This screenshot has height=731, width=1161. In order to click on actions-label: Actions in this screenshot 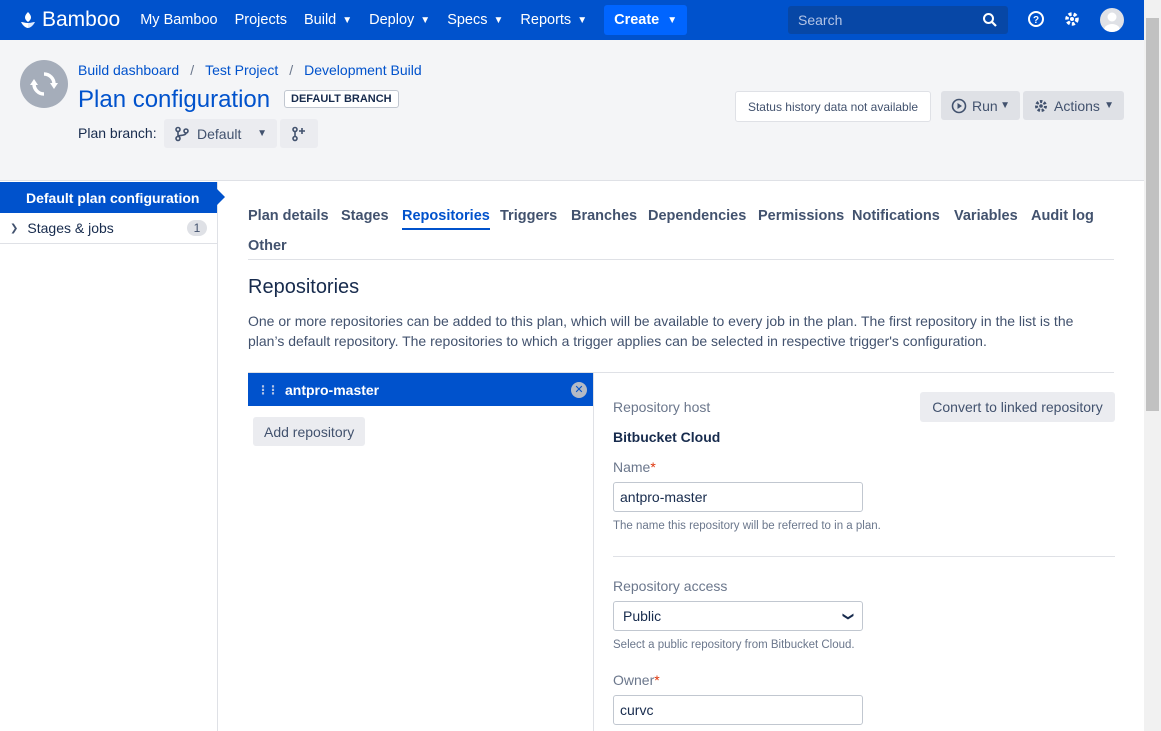, I will do `click(1077, 105)`.